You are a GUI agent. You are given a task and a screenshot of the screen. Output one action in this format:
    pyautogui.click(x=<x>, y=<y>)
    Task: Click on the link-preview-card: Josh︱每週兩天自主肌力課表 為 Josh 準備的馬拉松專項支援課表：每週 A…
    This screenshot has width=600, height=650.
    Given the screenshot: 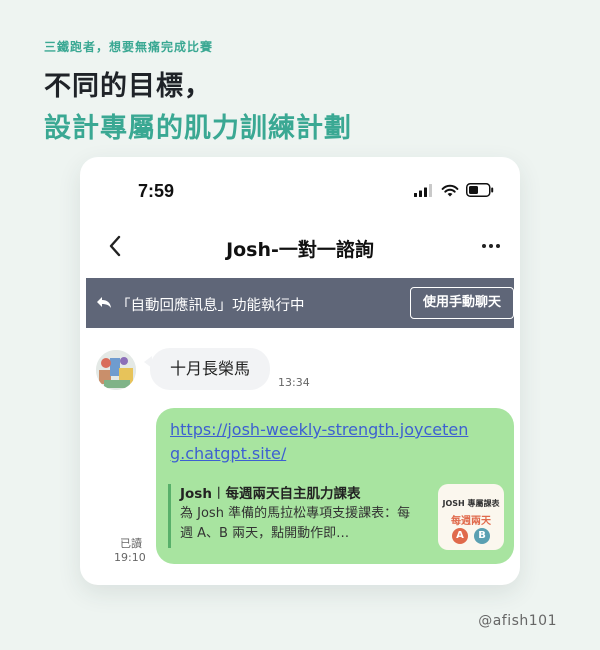 What is the action you would take?
    pyautogui.click(x=336, y=516)
    